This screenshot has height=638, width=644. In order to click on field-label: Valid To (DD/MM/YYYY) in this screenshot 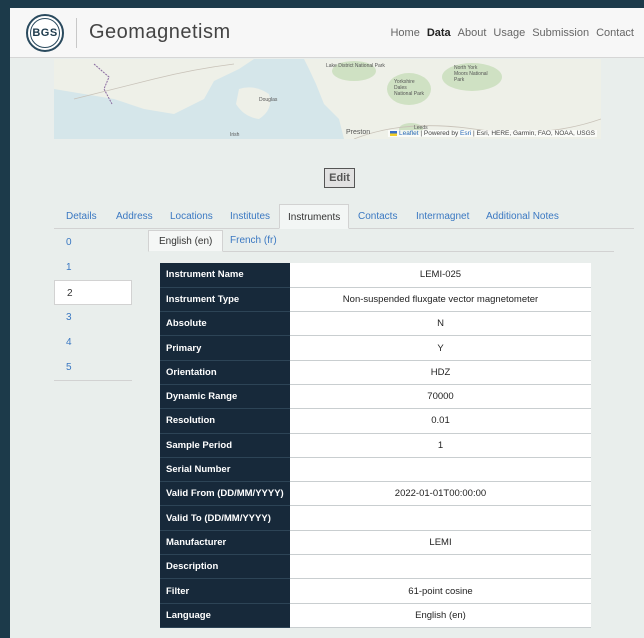, I will do `click(225, 518)`.